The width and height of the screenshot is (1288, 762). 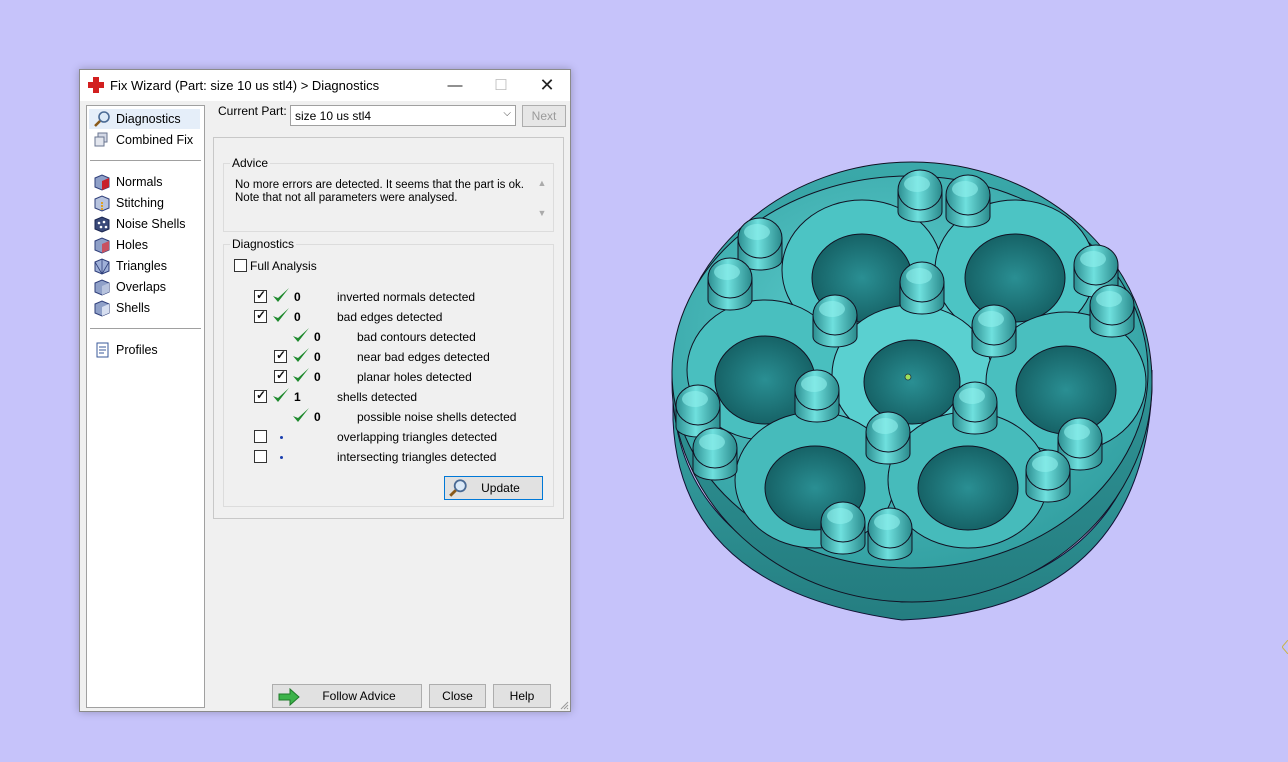 What do you see at coordinates (423, 357) in the screenshot?
I see `diagnostic-label: near bad edges detected` at bounding box center [423, 357].